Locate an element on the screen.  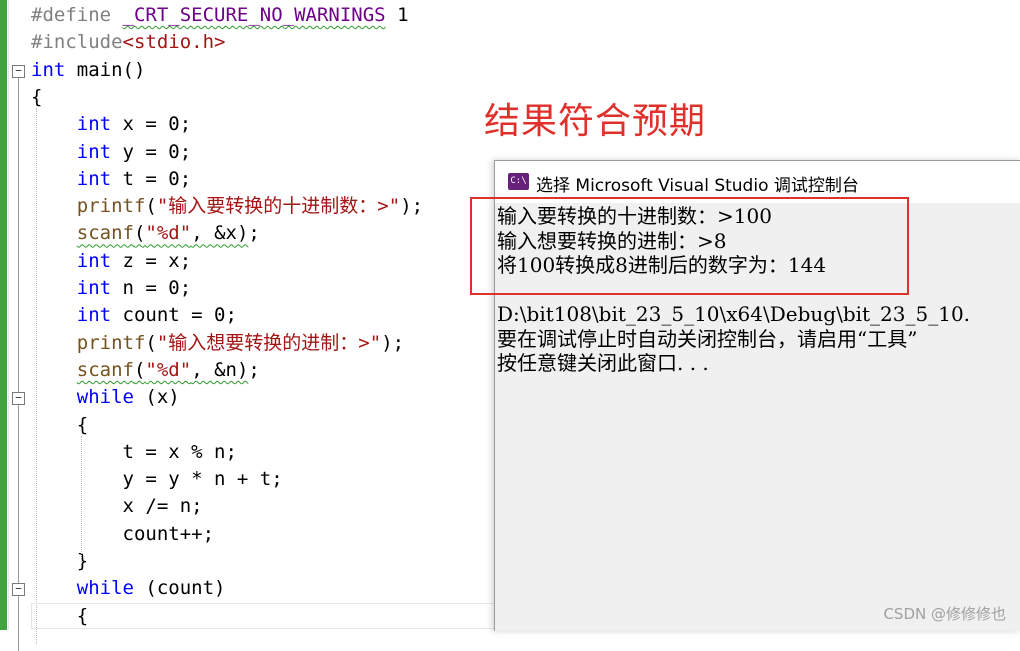
code-line: #define _CRT_SECURE_NO_WARNINGS 1 is located at coordinates (220, 15).